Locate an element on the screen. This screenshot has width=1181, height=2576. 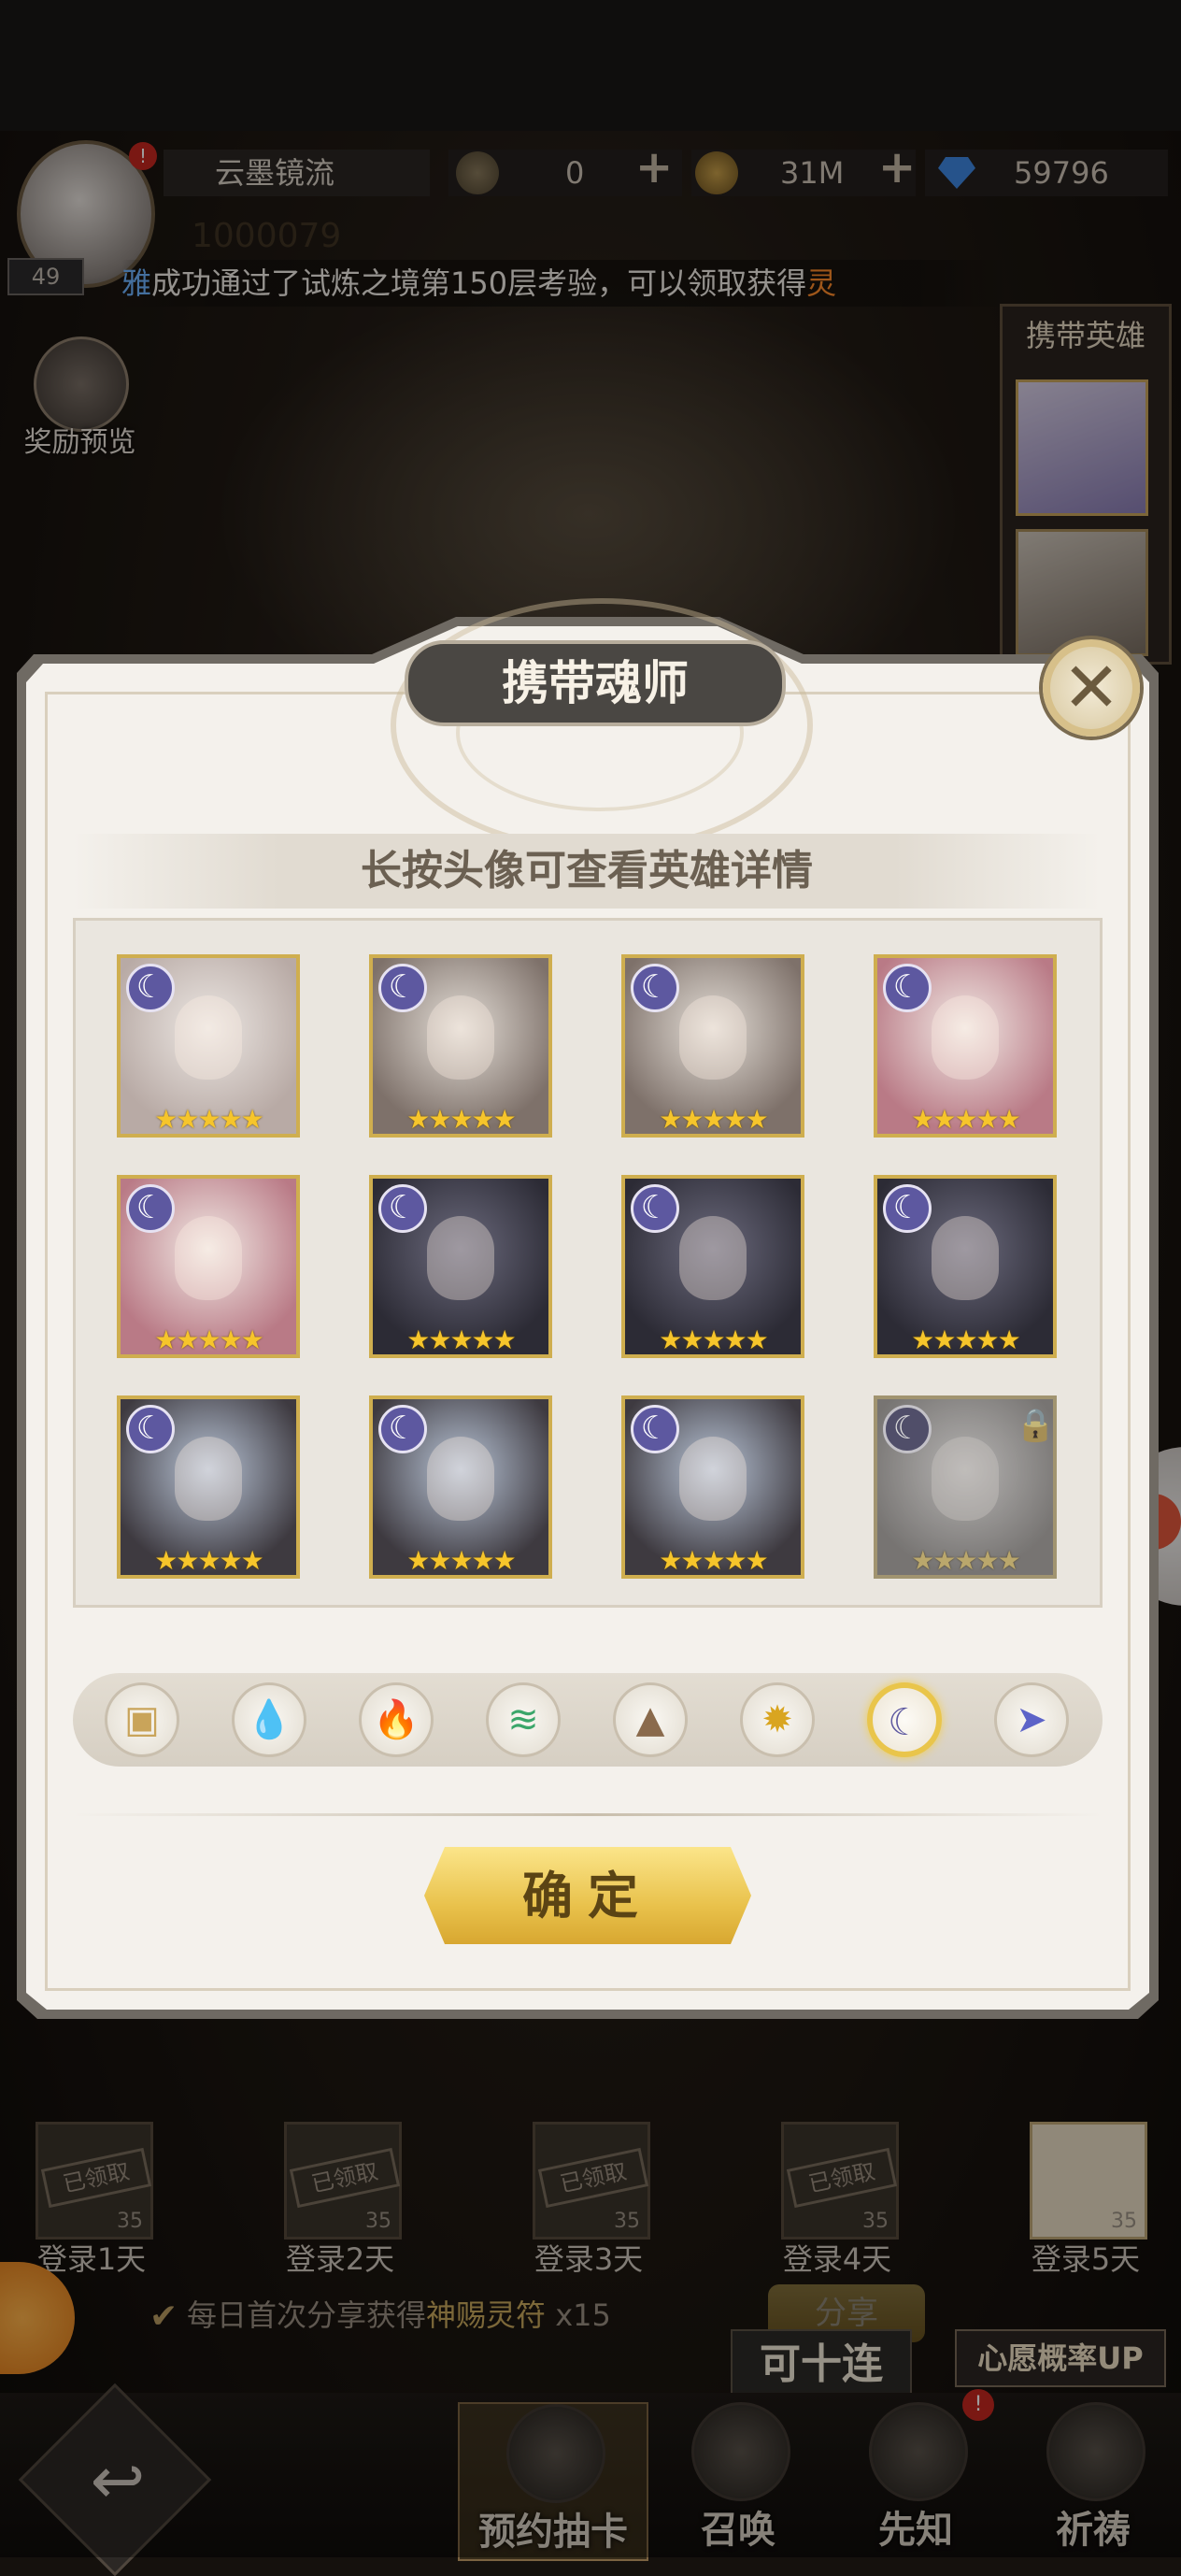
confirm-label: 确定 is located at coordinates (587, 1895).